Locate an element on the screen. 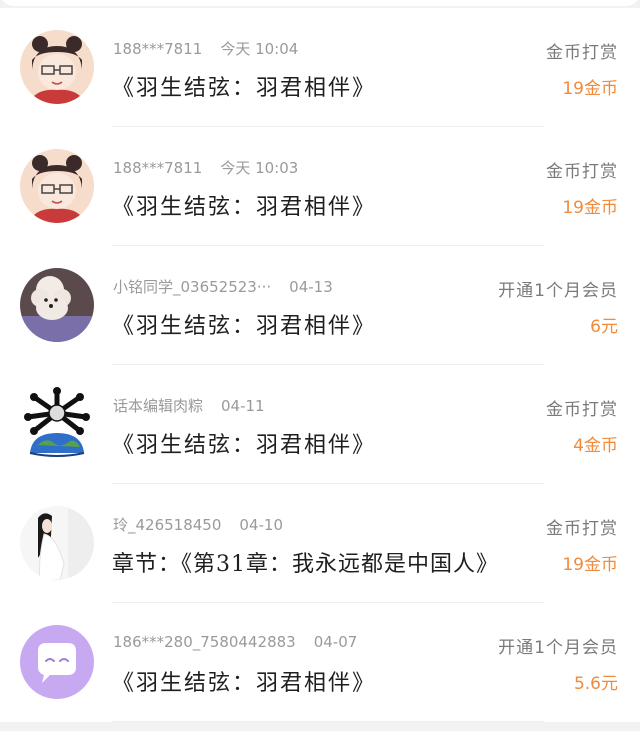 The height and width of the screenshot is (731, 640). timestamp: 今天 10:03 is located at coordinates (259, 168).